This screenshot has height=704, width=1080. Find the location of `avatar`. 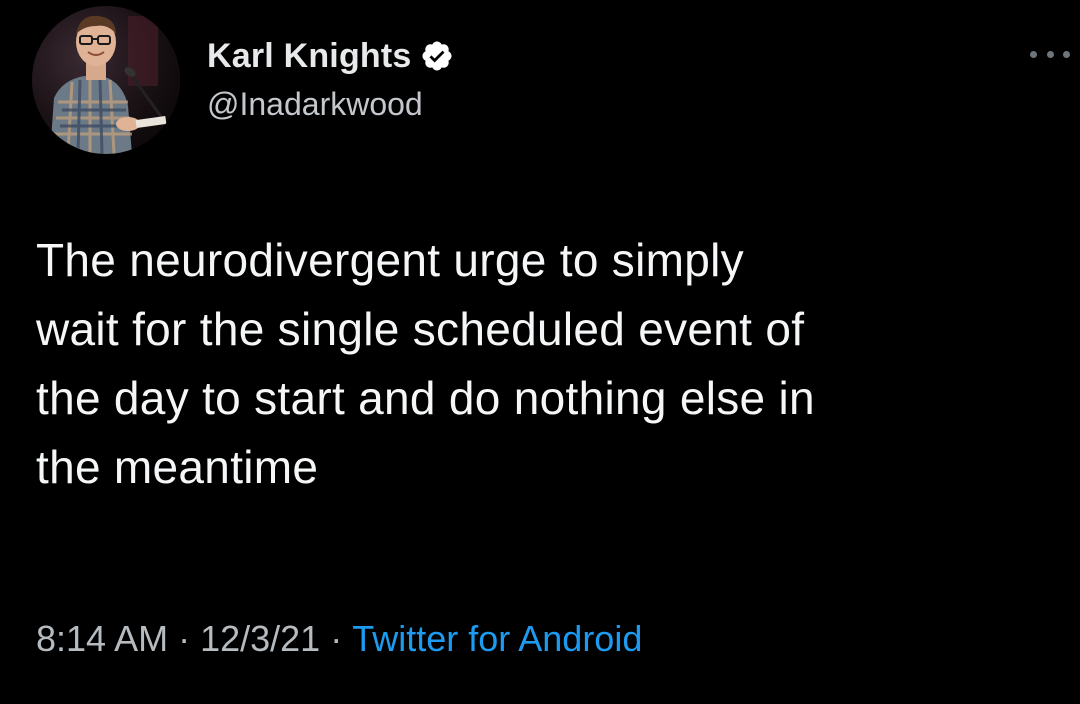

avatar is located at coordinates (106, 80).